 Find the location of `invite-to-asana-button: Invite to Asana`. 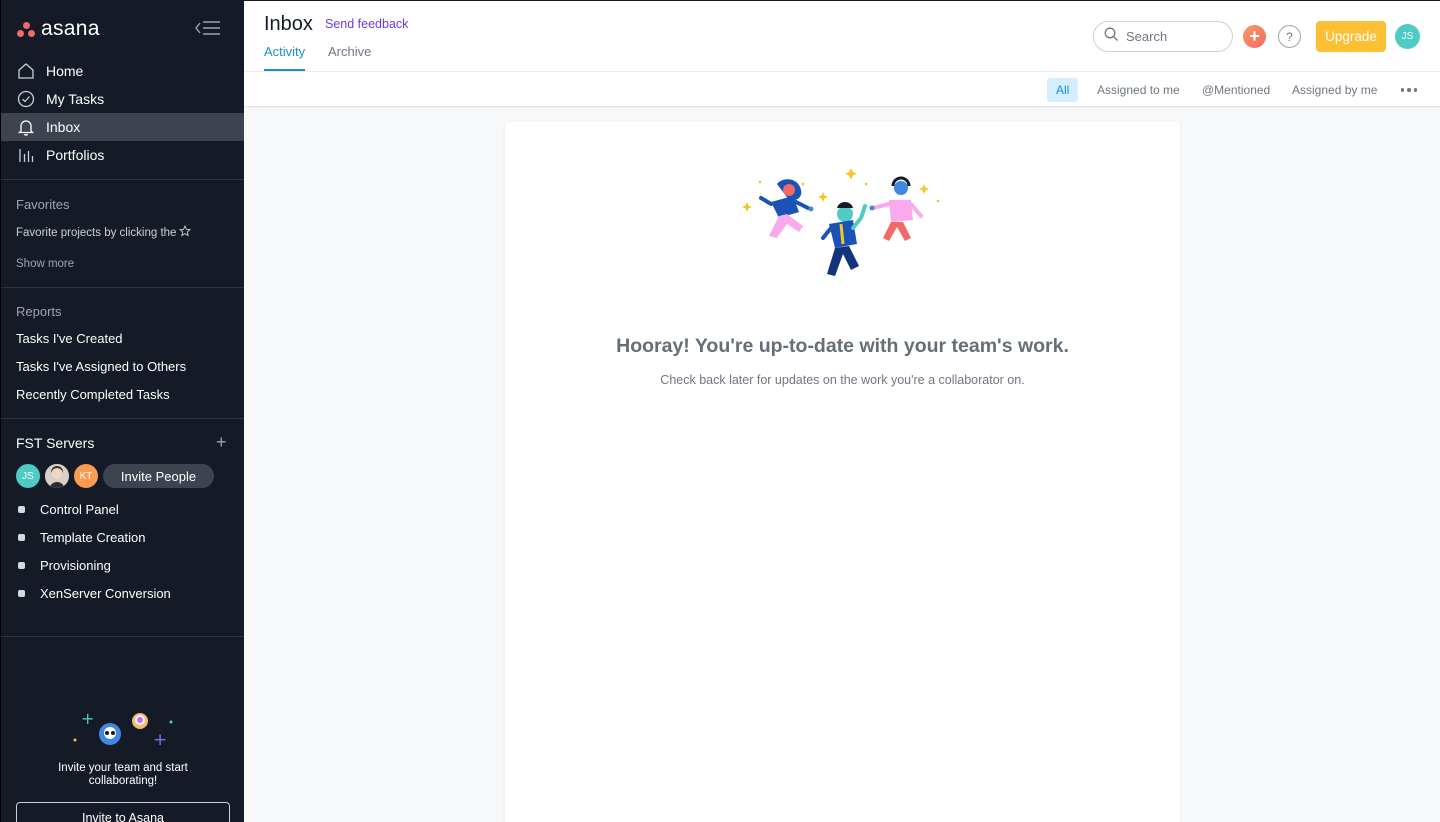

invite-to-asana-button: Invite to Asana is located at coordinates (123, 812).